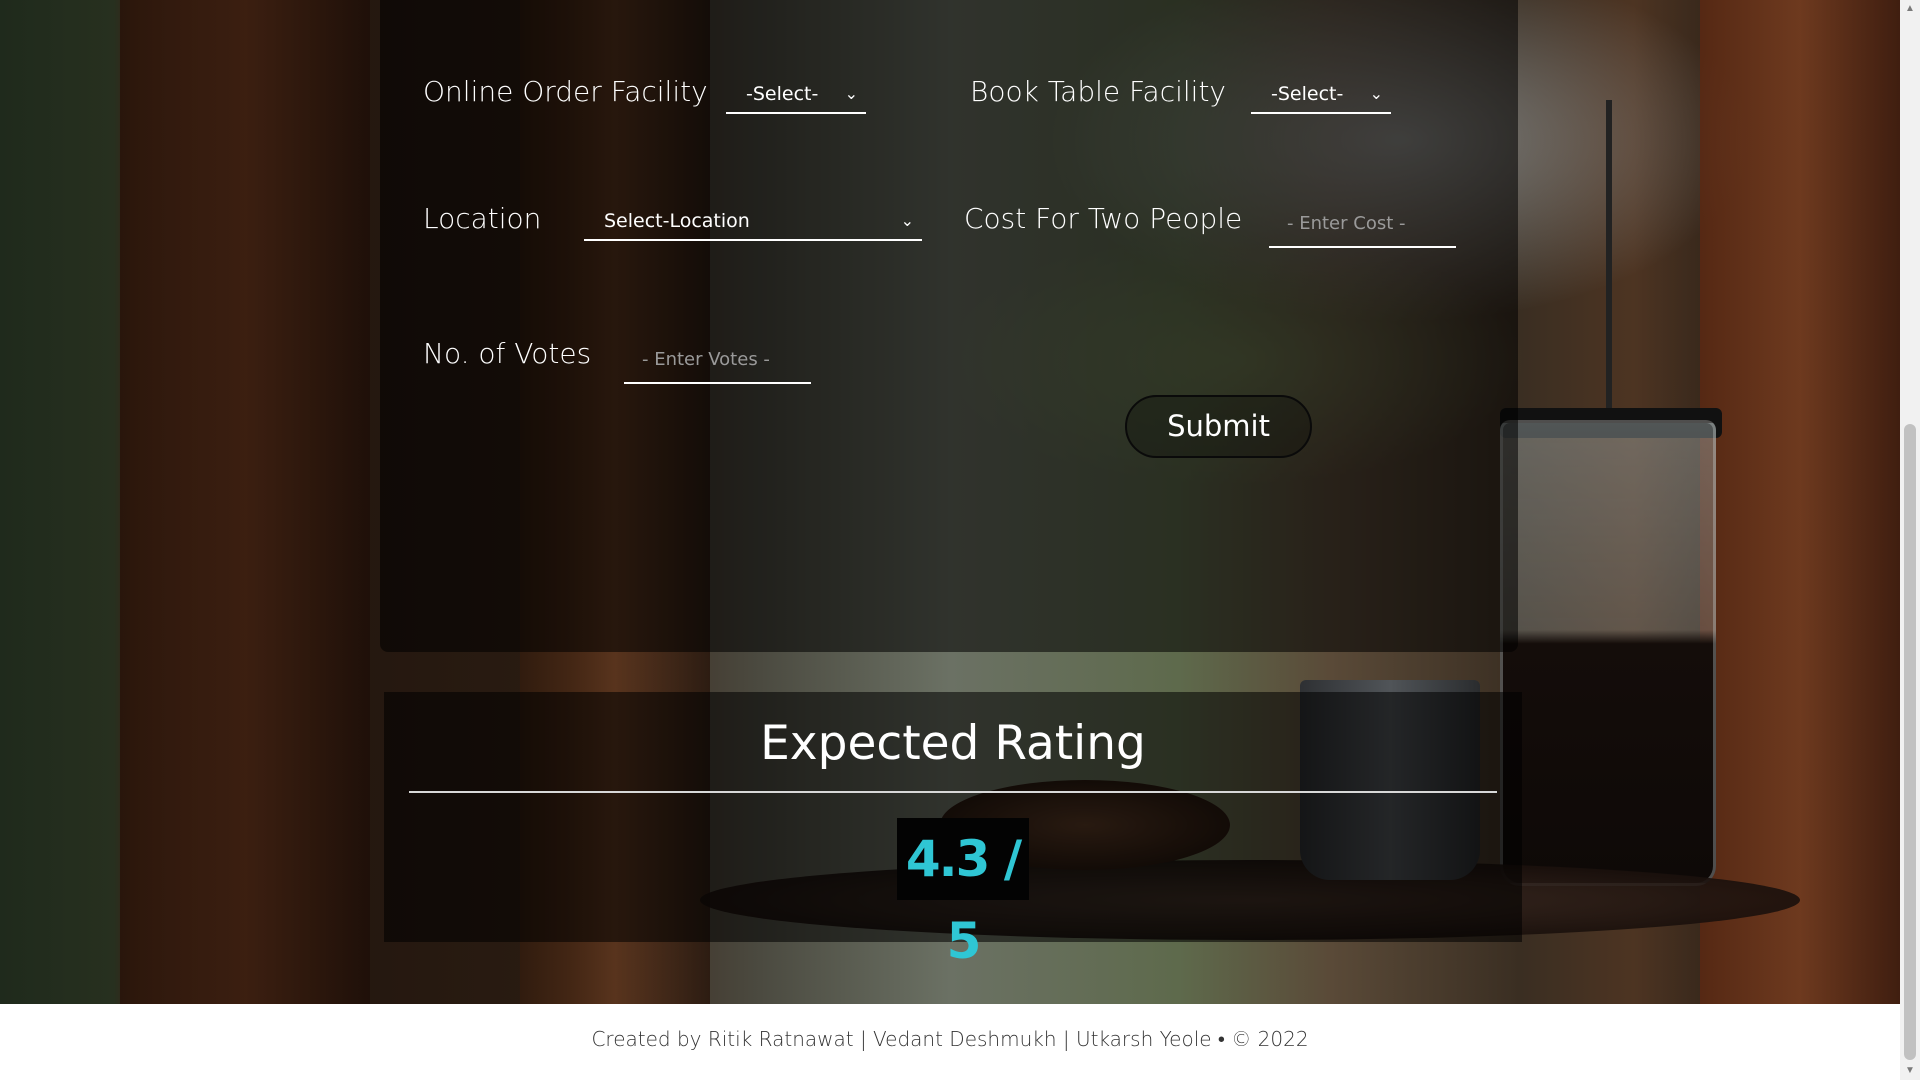  Describe the element at coordinates (963, 894) in the screenshot. I see `rating-score: 4.3 / 5` at that location.